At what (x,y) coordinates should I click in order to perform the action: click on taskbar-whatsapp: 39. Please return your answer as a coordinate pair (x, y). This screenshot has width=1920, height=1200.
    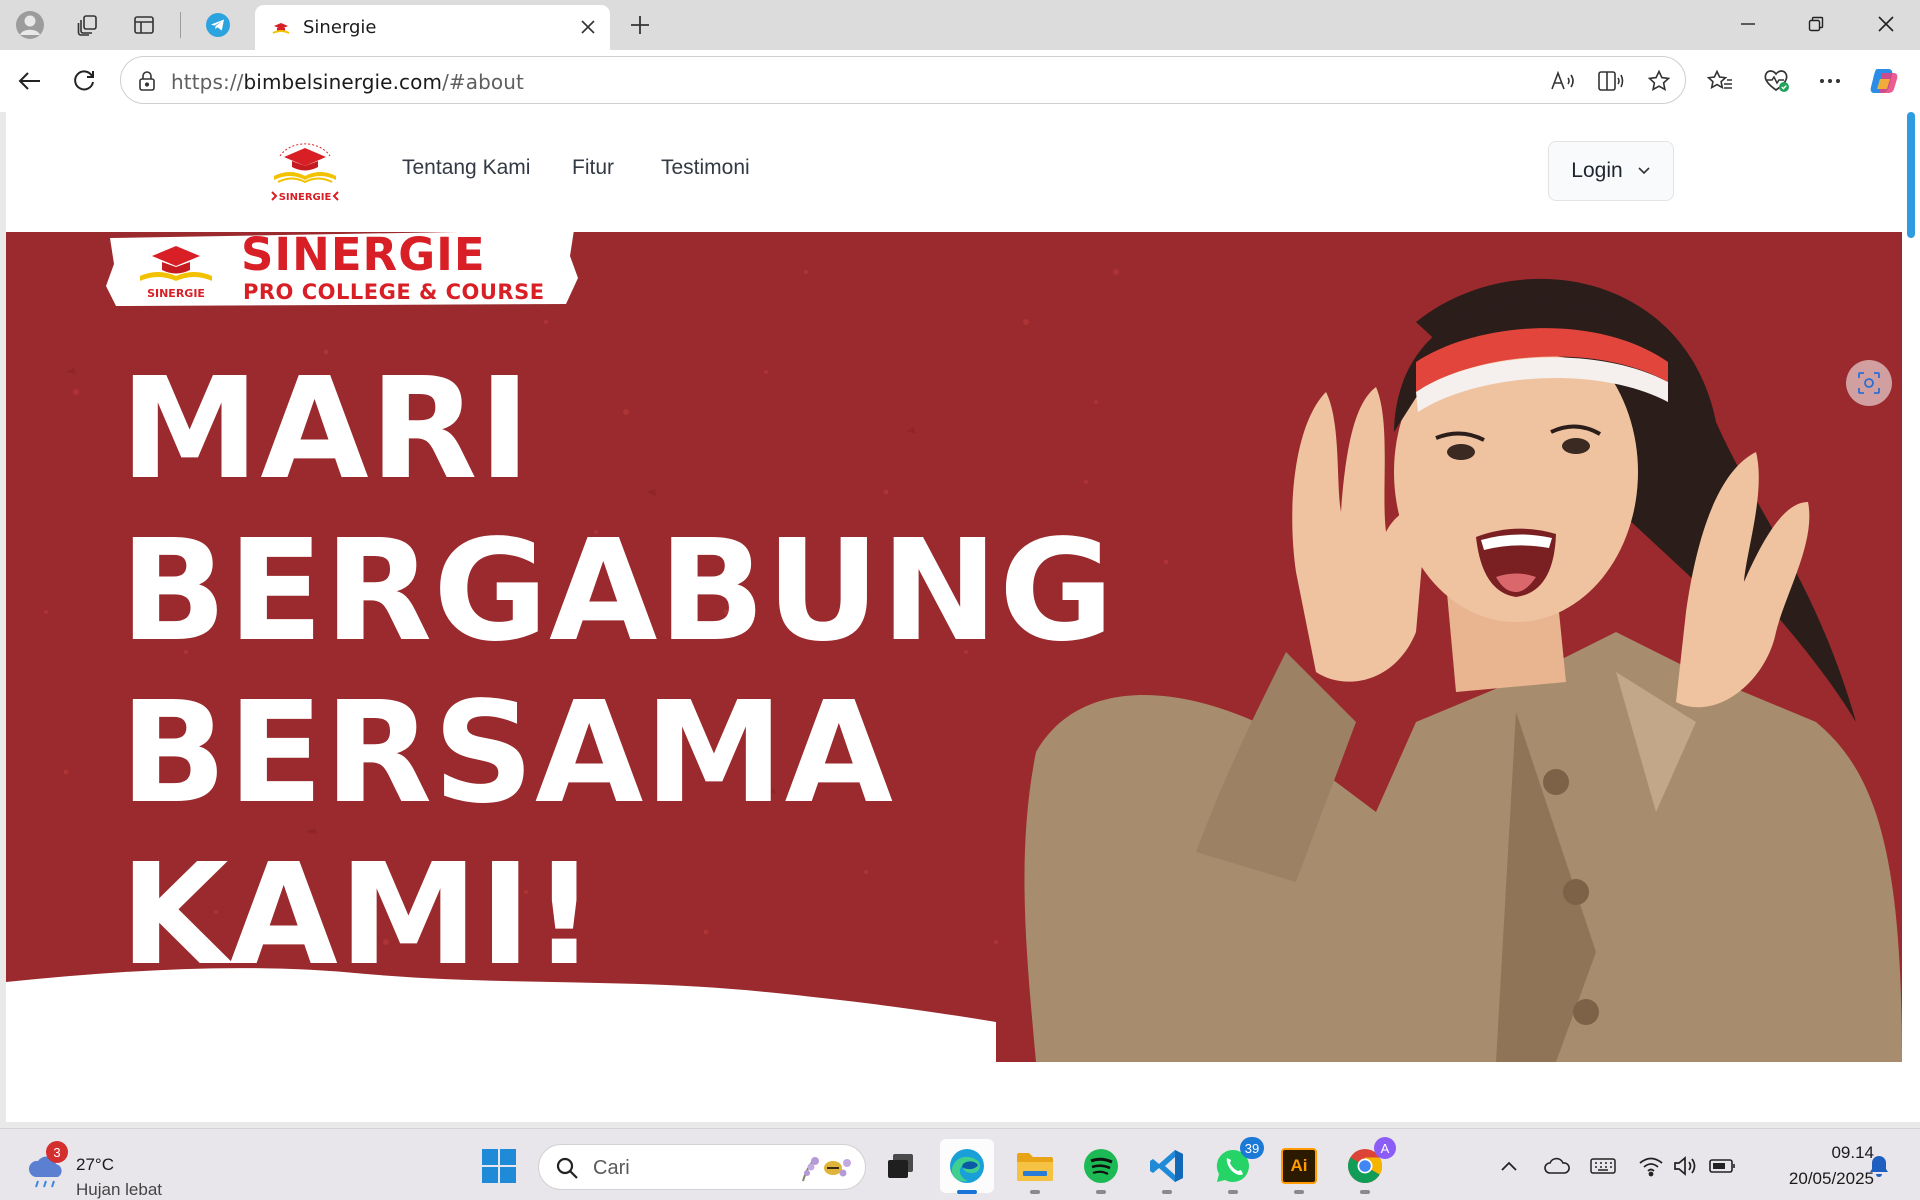
    Looking at the image, I should click on (1235, 1165).